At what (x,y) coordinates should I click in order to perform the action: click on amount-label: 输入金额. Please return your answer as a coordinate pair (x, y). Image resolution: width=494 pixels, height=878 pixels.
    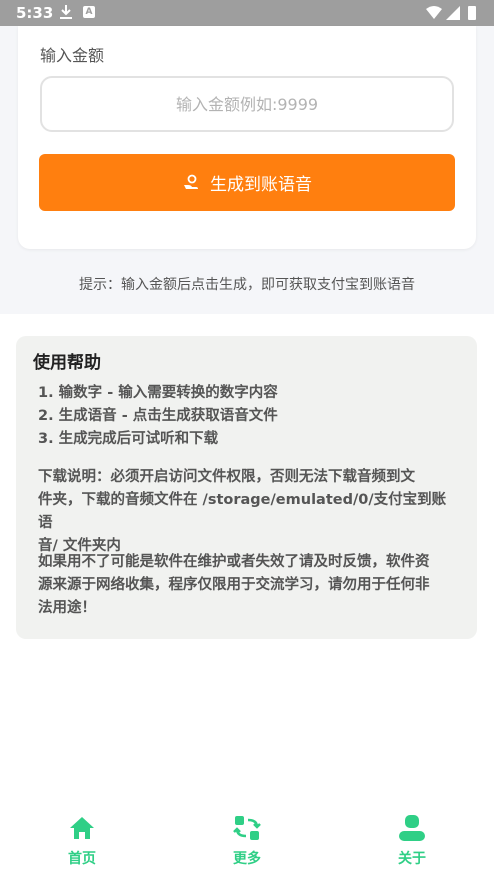
    Looking at the image, I should click on (72, 55).